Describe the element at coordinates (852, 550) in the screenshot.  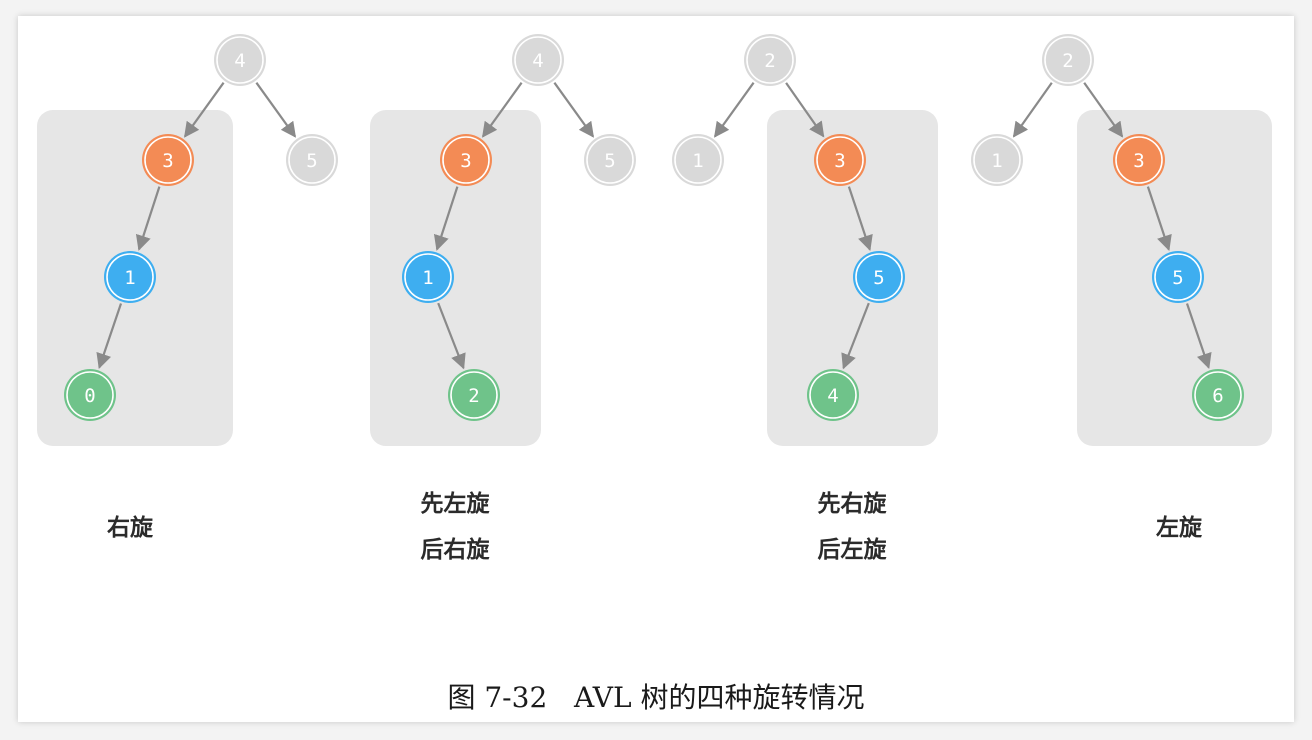
I see `case-label-line: 后左旋` at that location.